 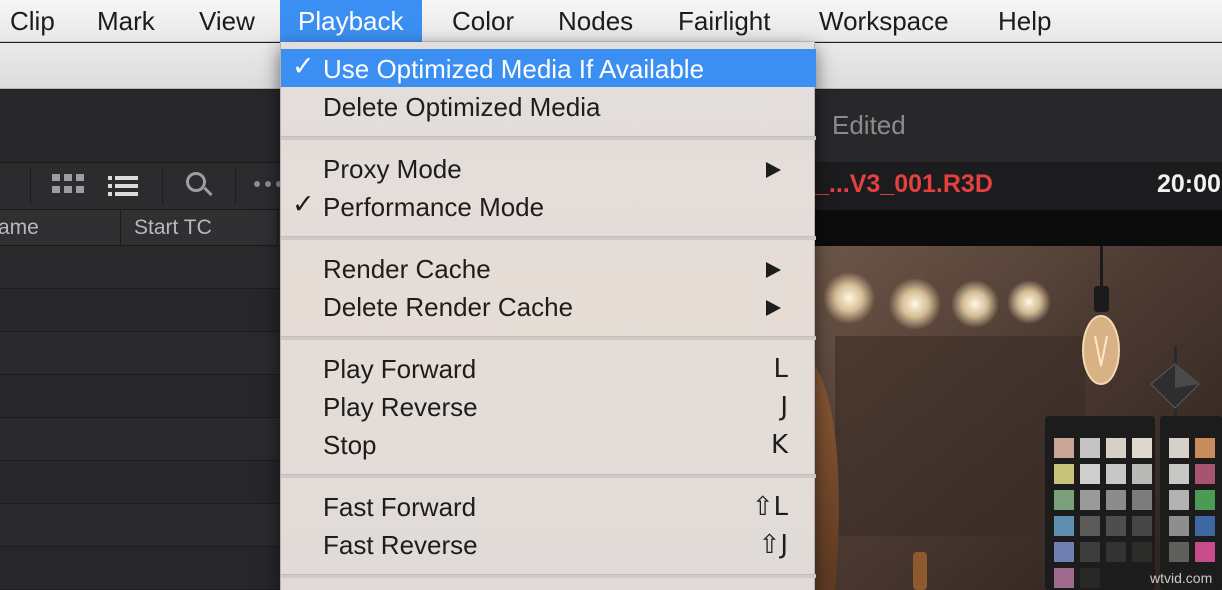 What do you see at coordinates (548, 268) in the screenshot?
I see `menu-item-render-cache: Render Cache` at bounding box center [548, 268].